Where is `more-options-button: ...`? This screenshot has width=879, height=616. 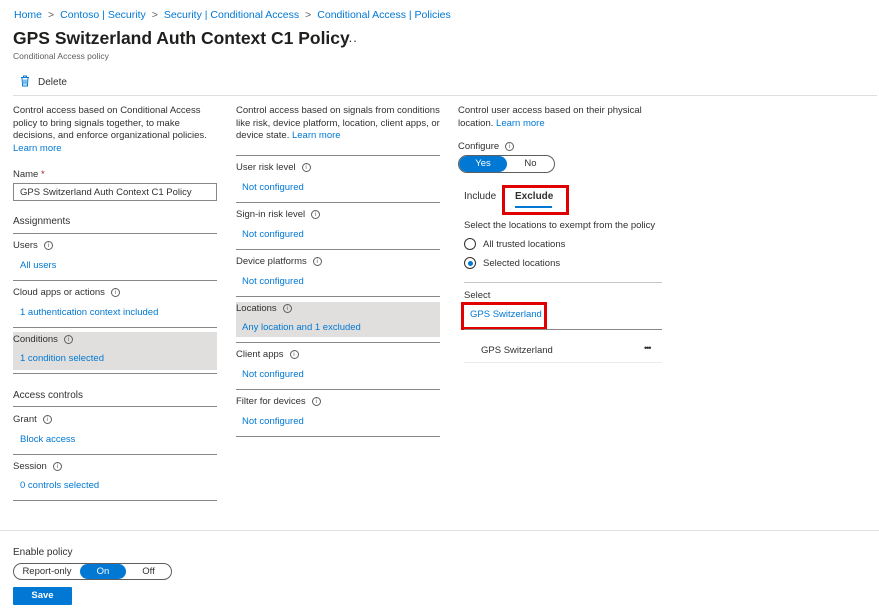 more-options-button: ... is located at coordinates (351, 37).